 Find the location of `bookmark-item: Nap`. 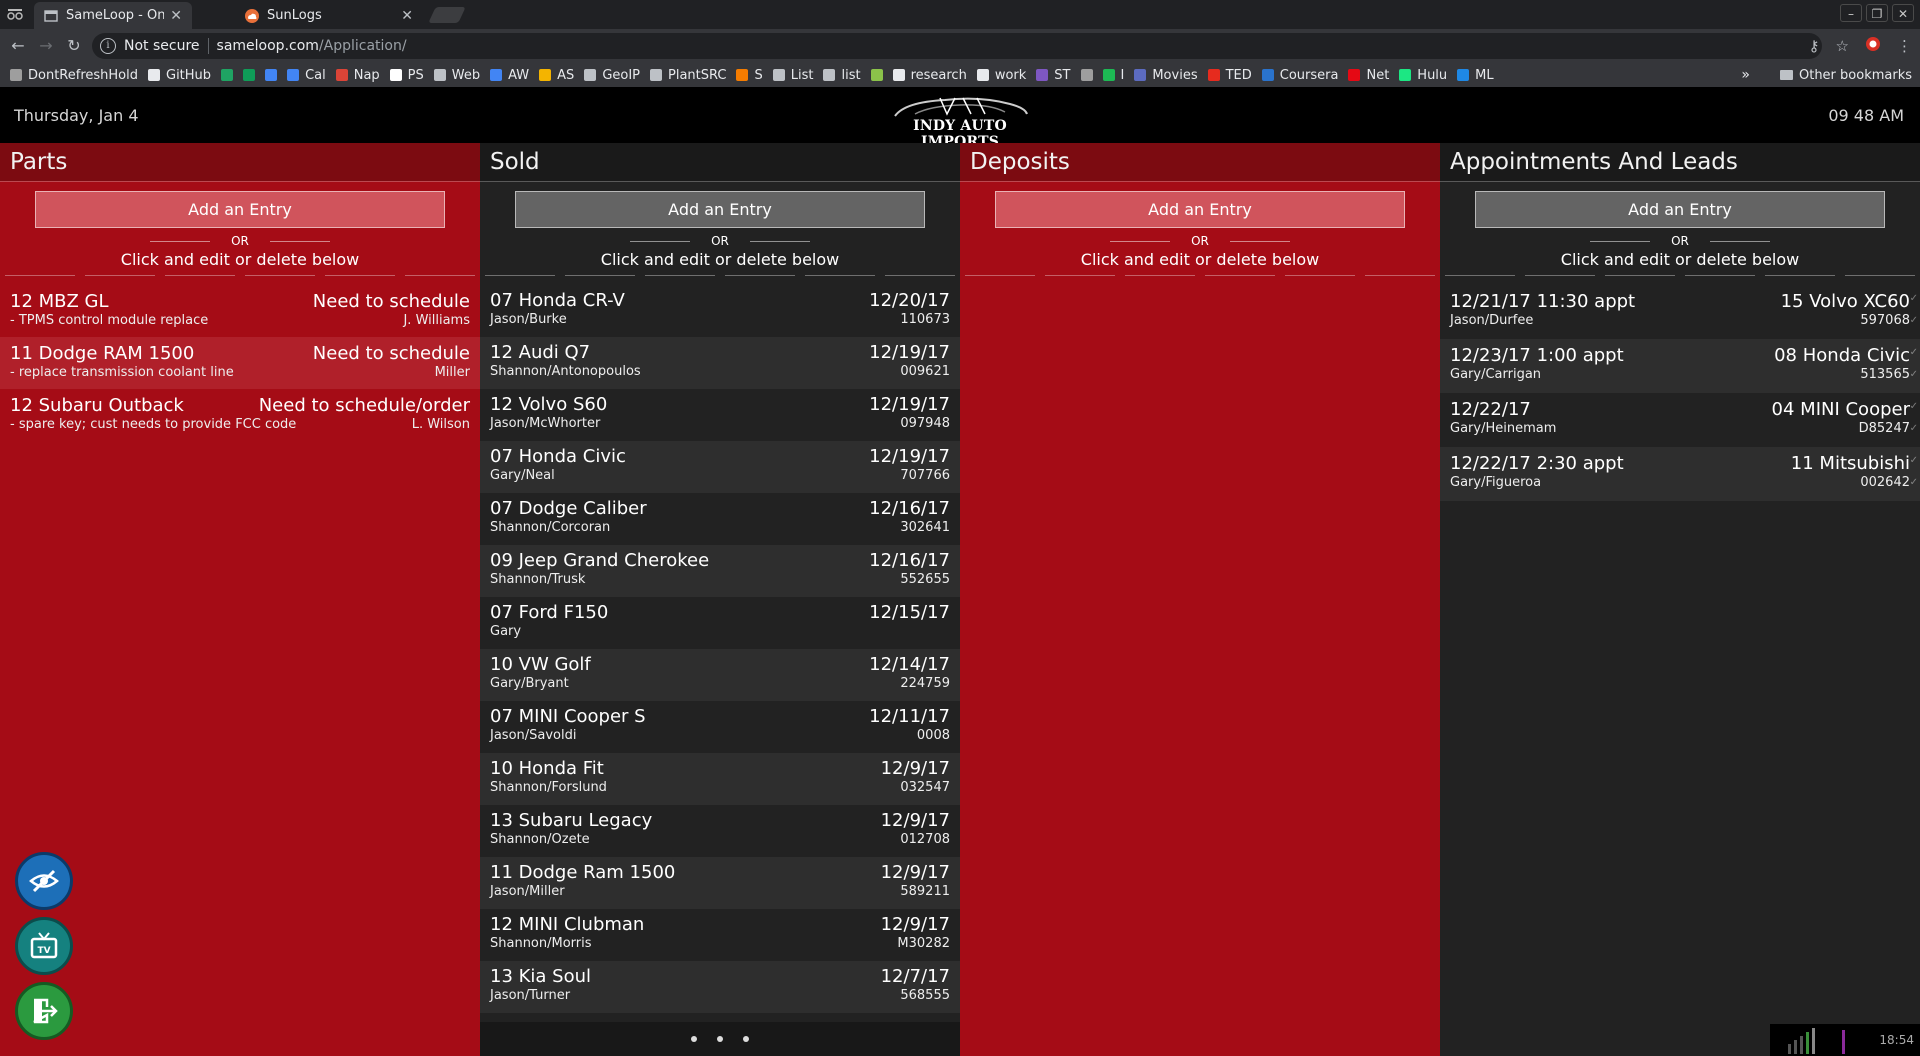

bookmark-item: Nap is located at coordinates (357, 75).